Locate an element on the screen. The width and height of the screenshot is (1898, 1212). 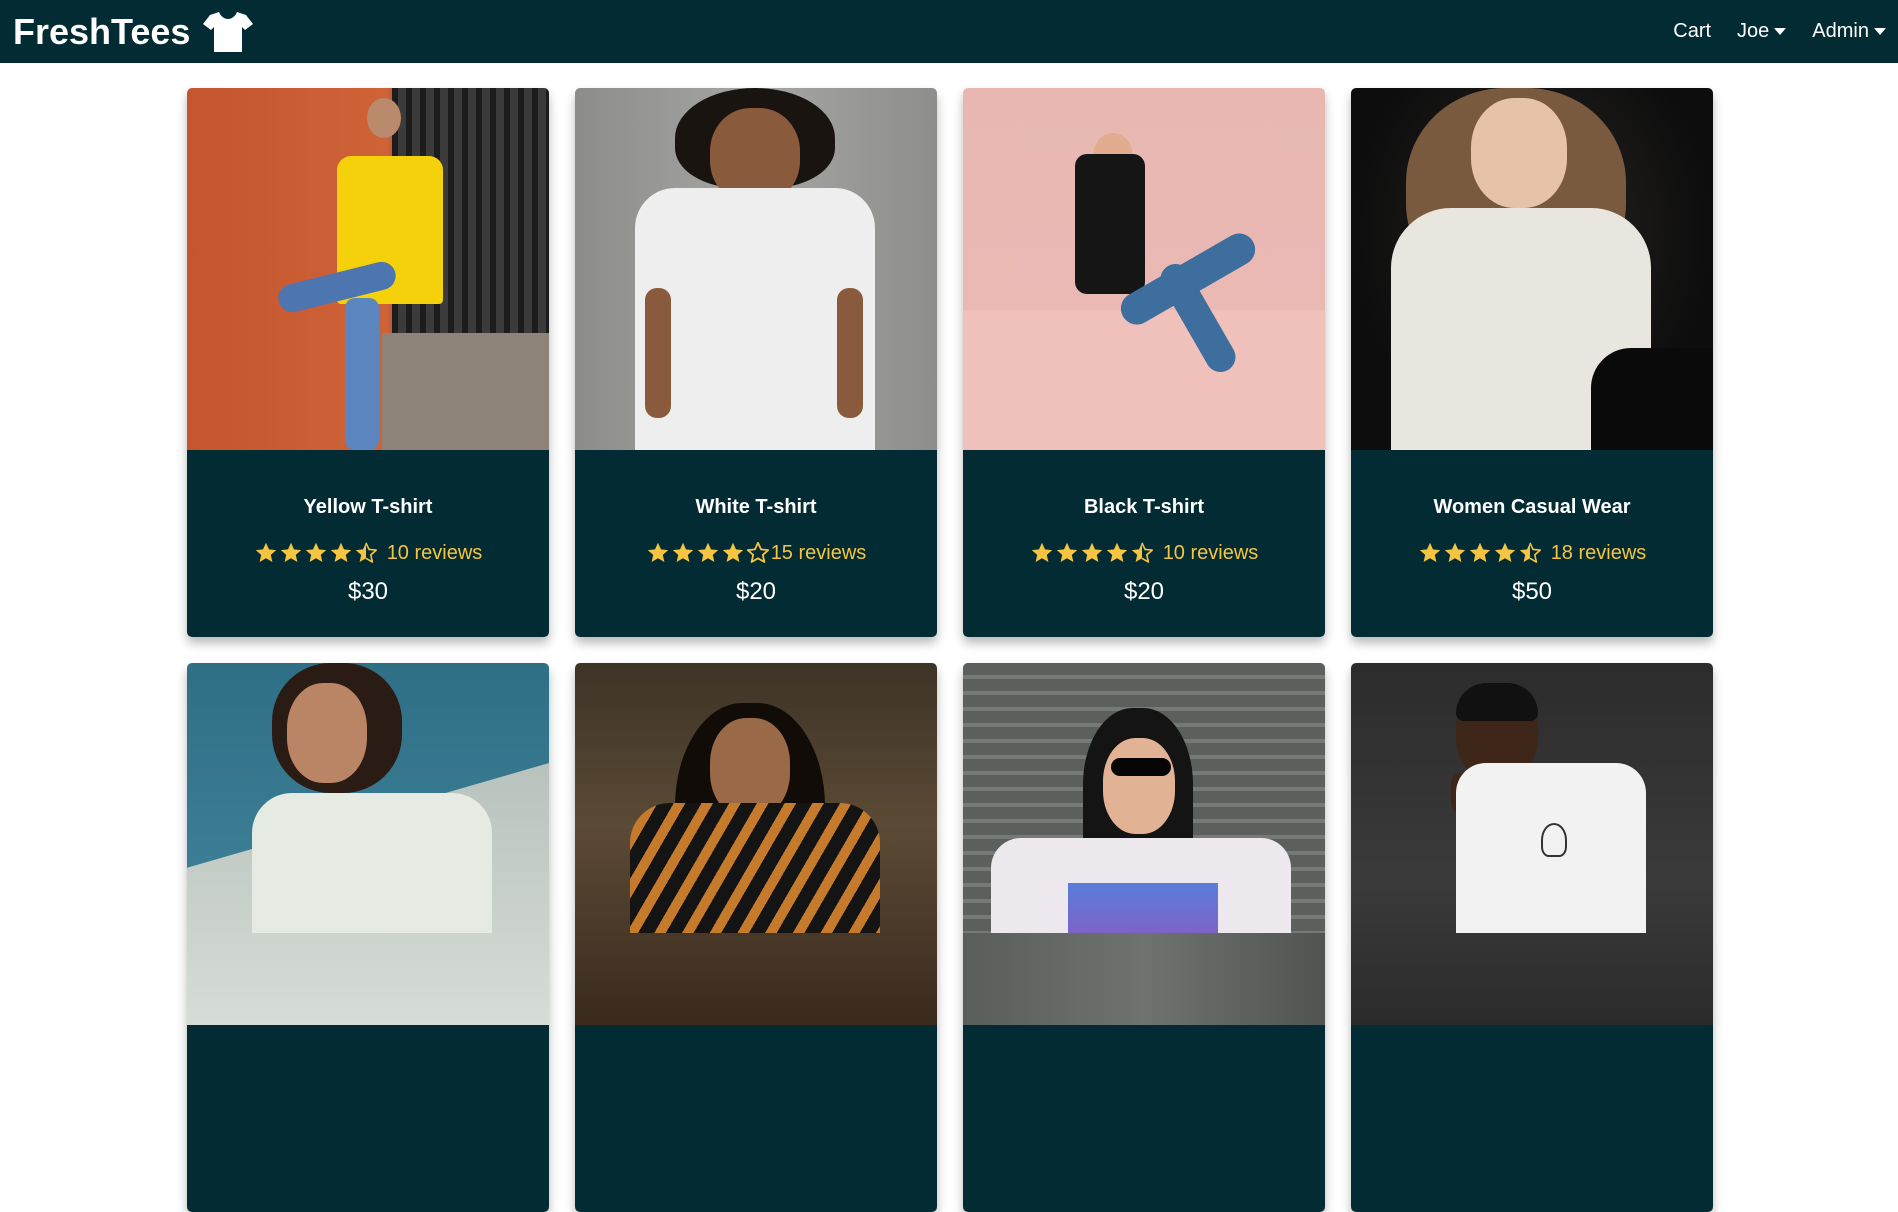
nav-cart-link: Cart is located at coordinates (1692, 31).